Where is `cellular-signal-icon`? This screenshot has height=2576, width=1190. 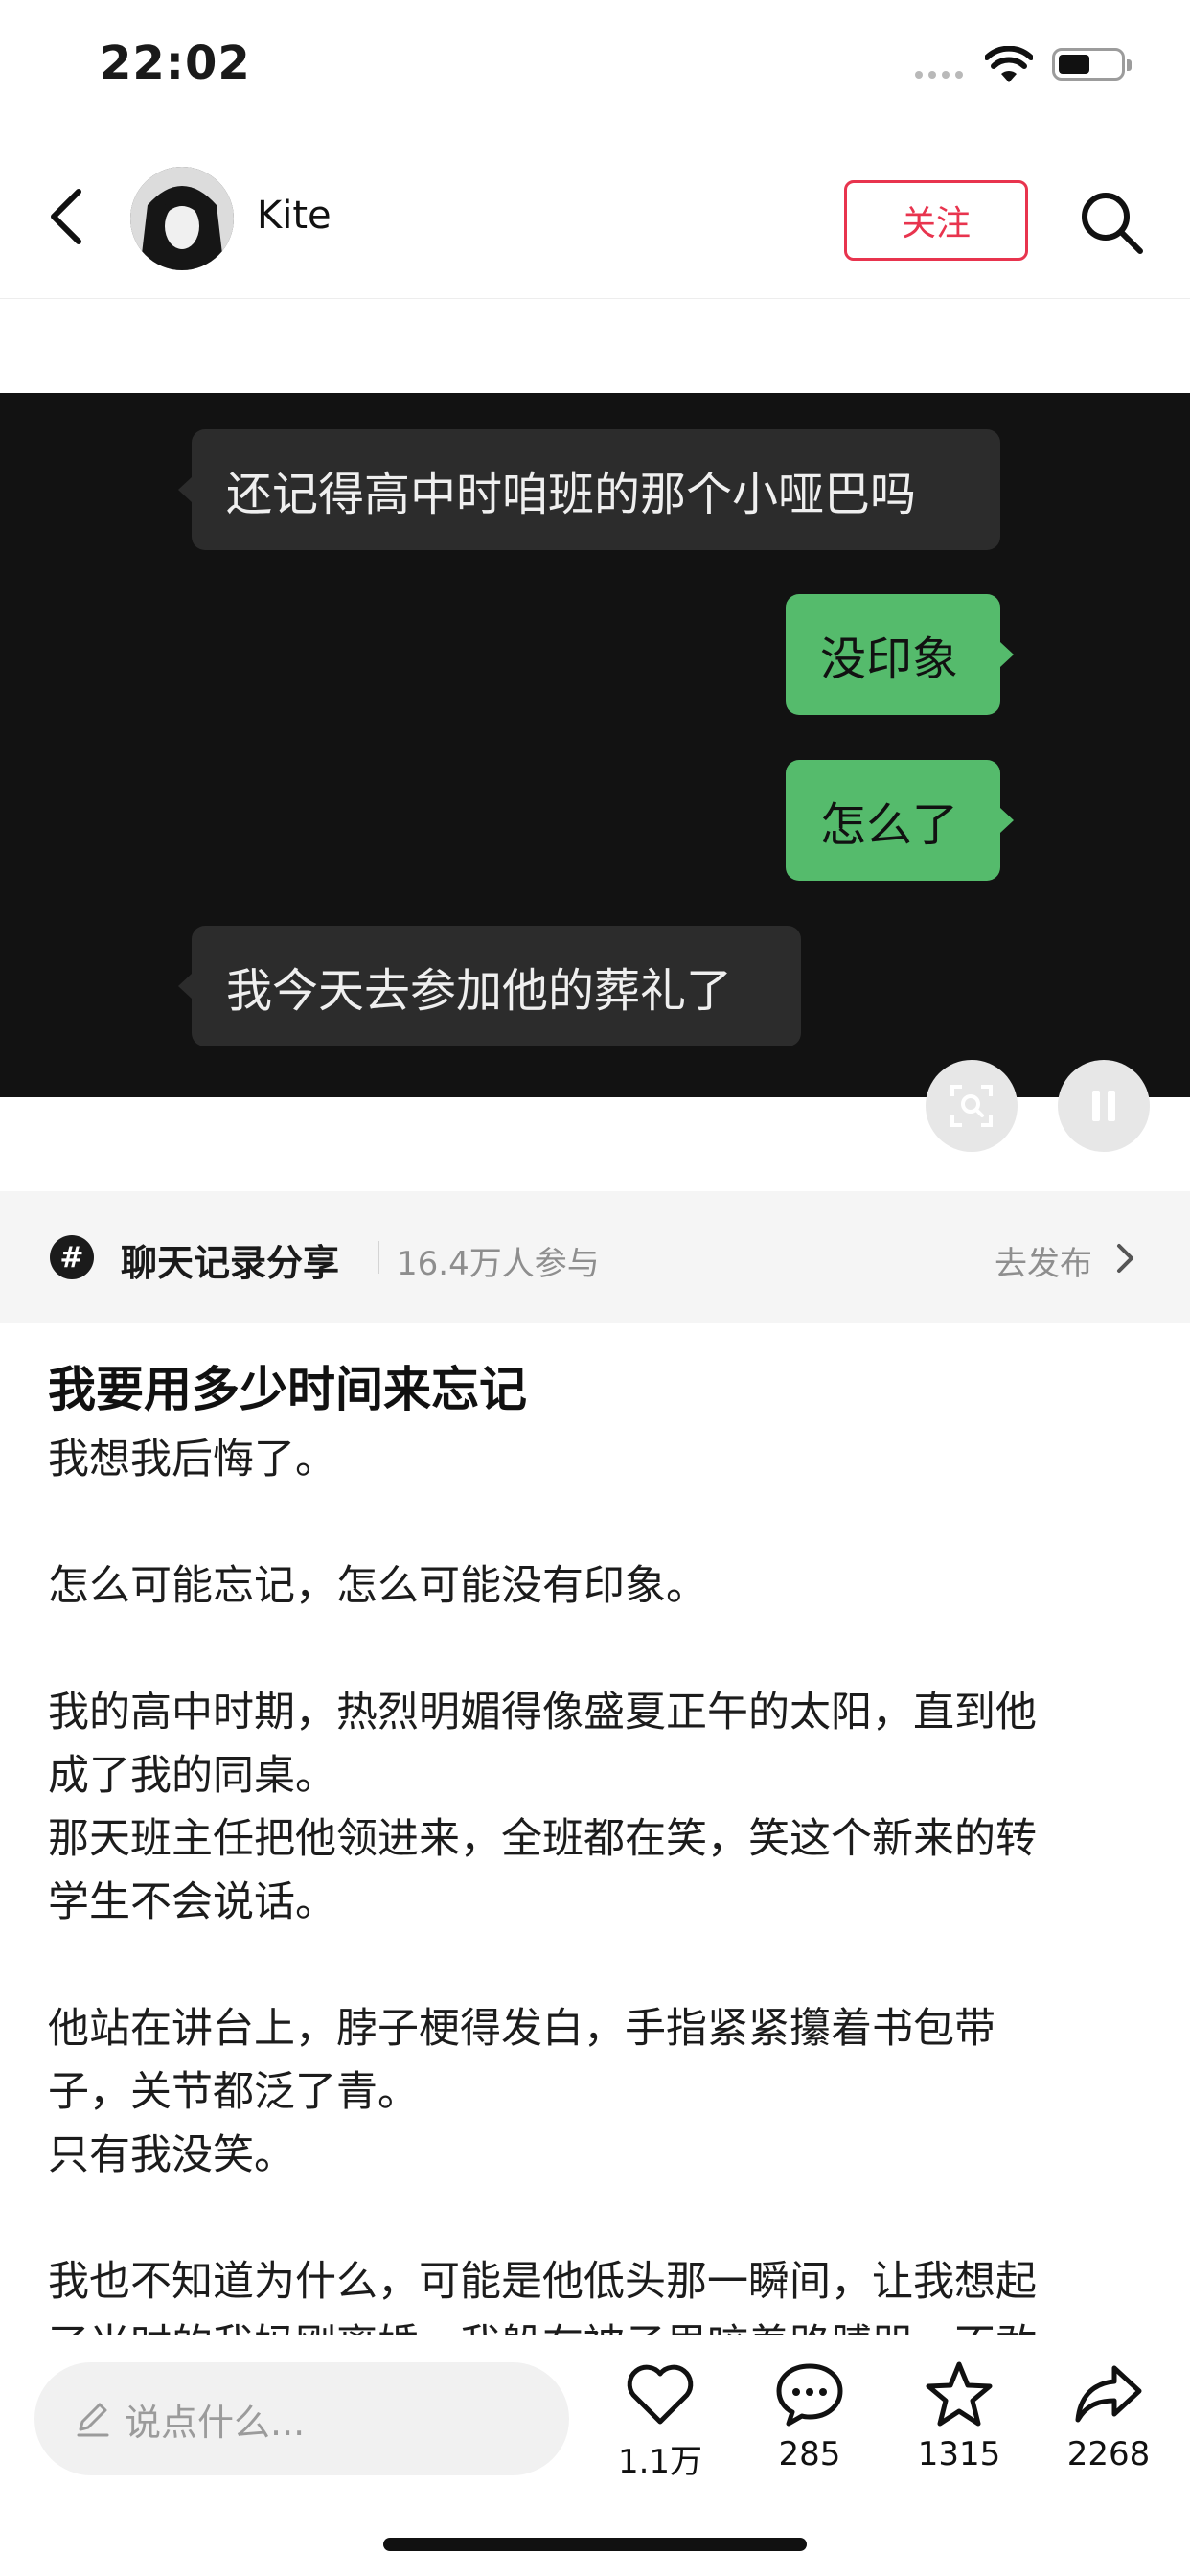
cellular-signal-icon is located at coordinates (939, 75).